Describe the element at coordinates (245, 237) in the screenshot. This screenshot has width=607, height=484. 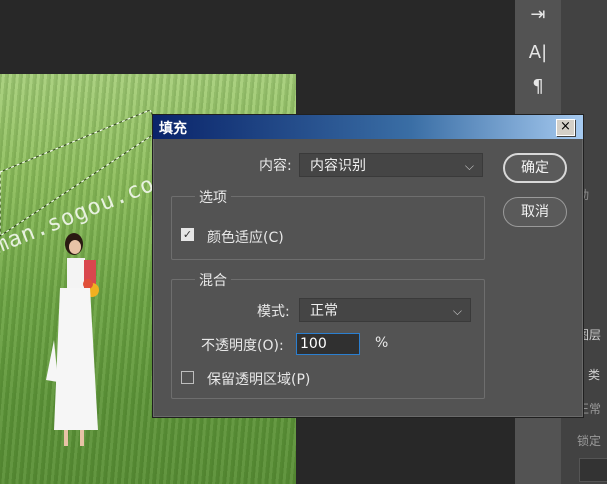
I see `color-adapt-label: 颜色适应(C)` at that location.